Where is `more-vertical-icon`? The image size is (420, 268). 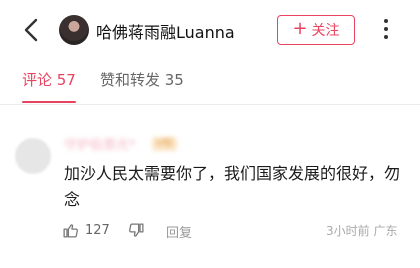 more-vertical-icon is located at coordinates (386, 30).